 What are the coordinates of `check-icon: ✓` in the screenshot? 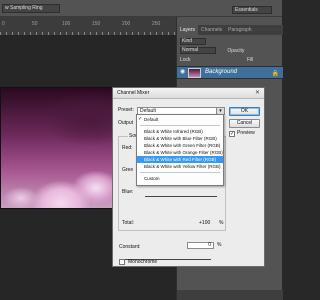 It's located at (140, 119).